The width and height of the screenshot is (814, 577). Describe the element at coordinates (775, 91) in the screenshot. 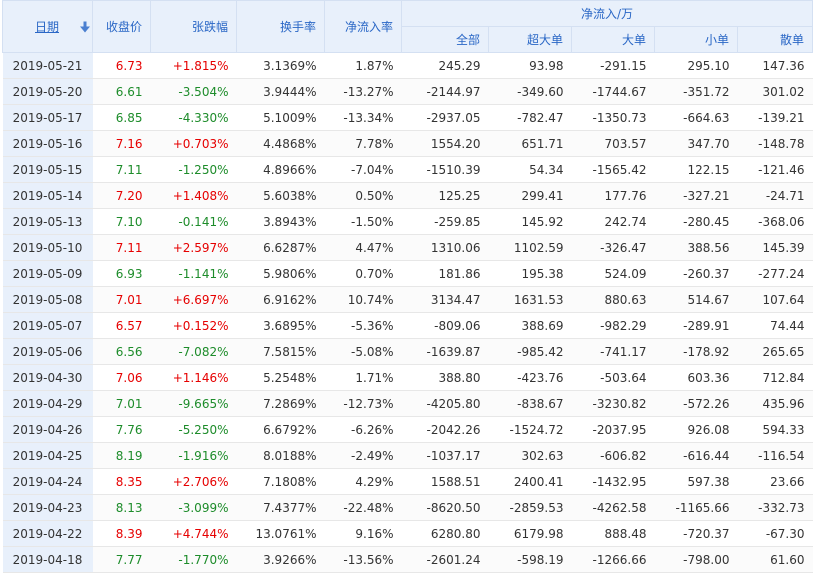

I see `net-inflow-retail-cell: 301.02` at that location.